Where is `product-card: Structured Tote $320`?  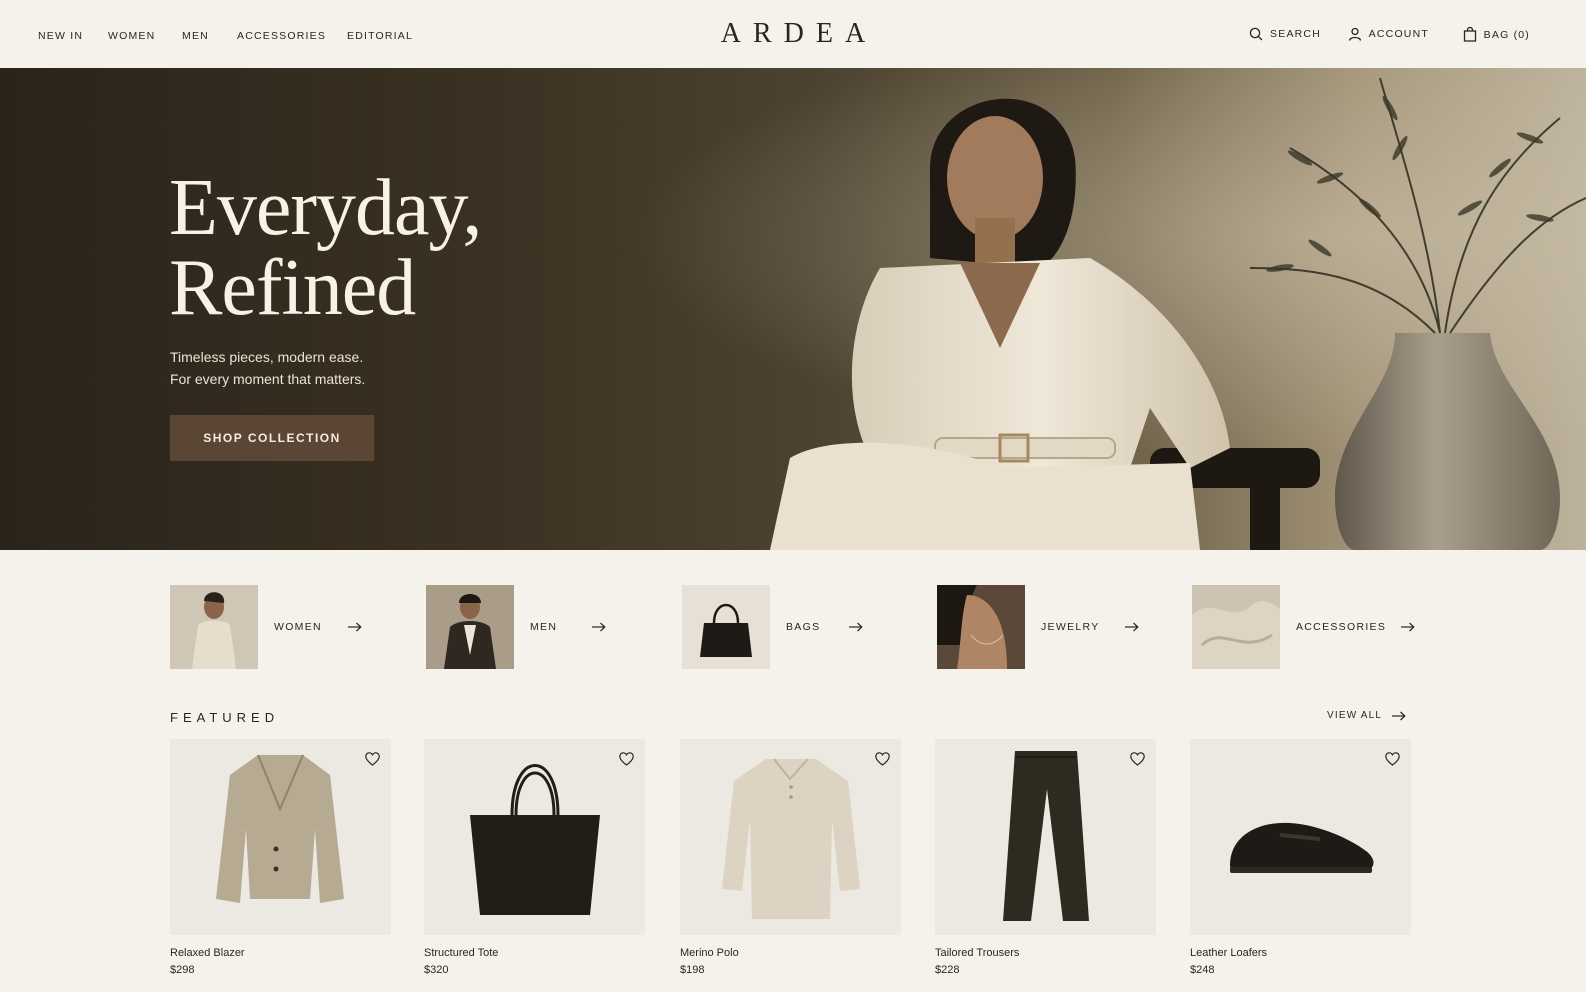
product-card: Structured Tote $320 is located at coordinates (534, 857).